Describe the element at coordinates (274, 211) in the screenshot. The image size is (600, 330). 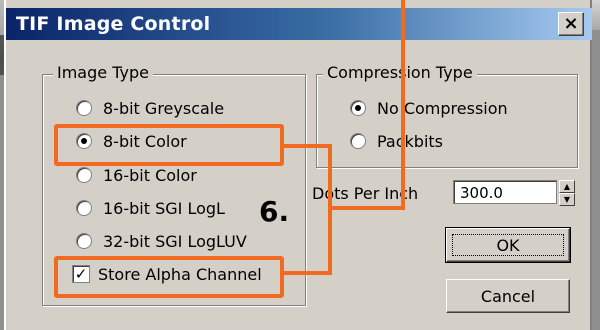
I see `step-number: 6.` at that location.